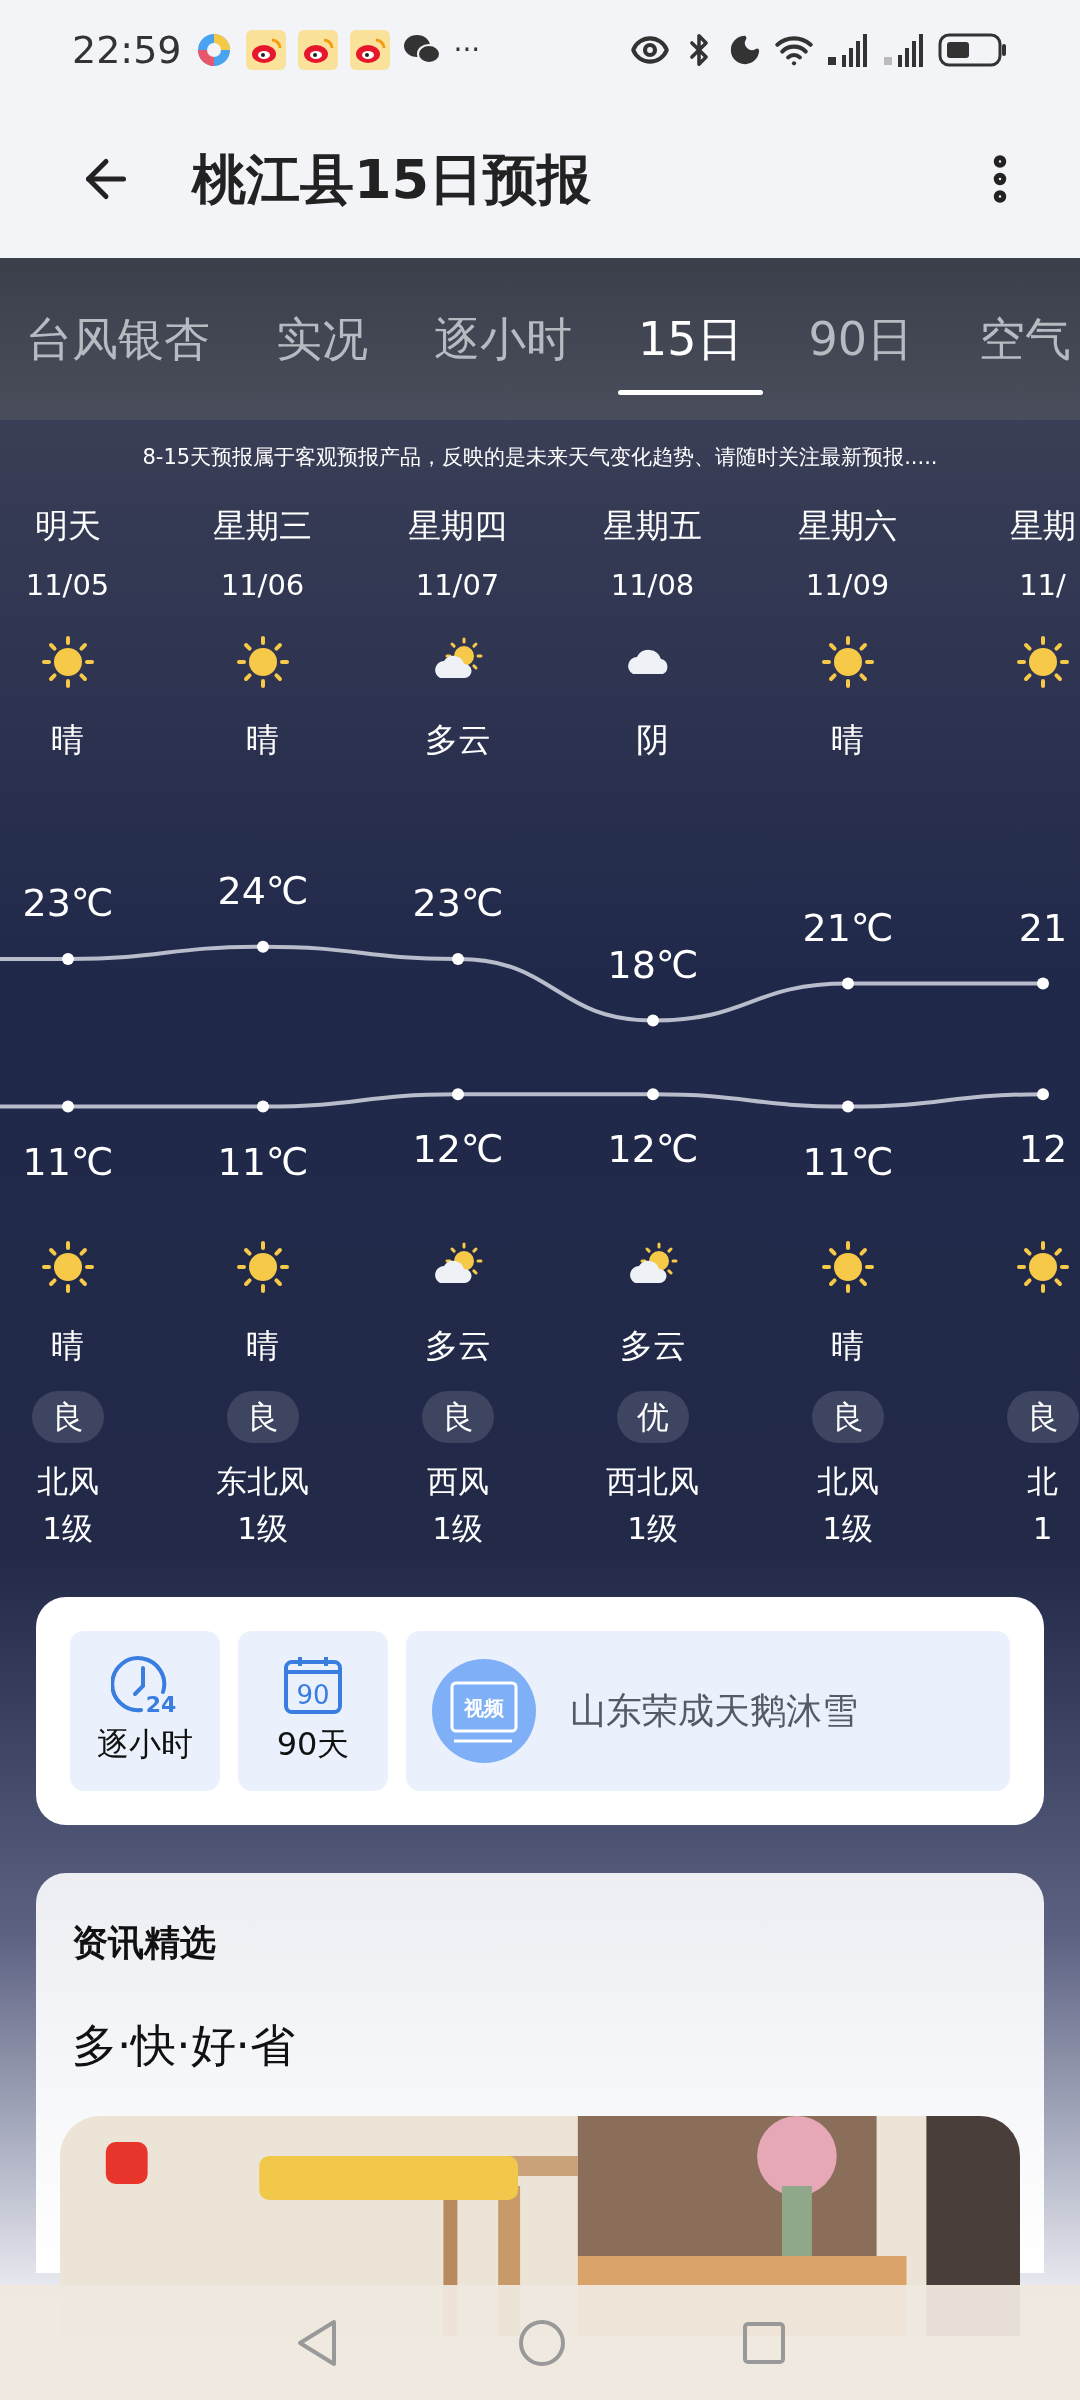  Describe the element at coordinates (847, 526) in the screenshot. I see `weekday: 星期六` at that location.